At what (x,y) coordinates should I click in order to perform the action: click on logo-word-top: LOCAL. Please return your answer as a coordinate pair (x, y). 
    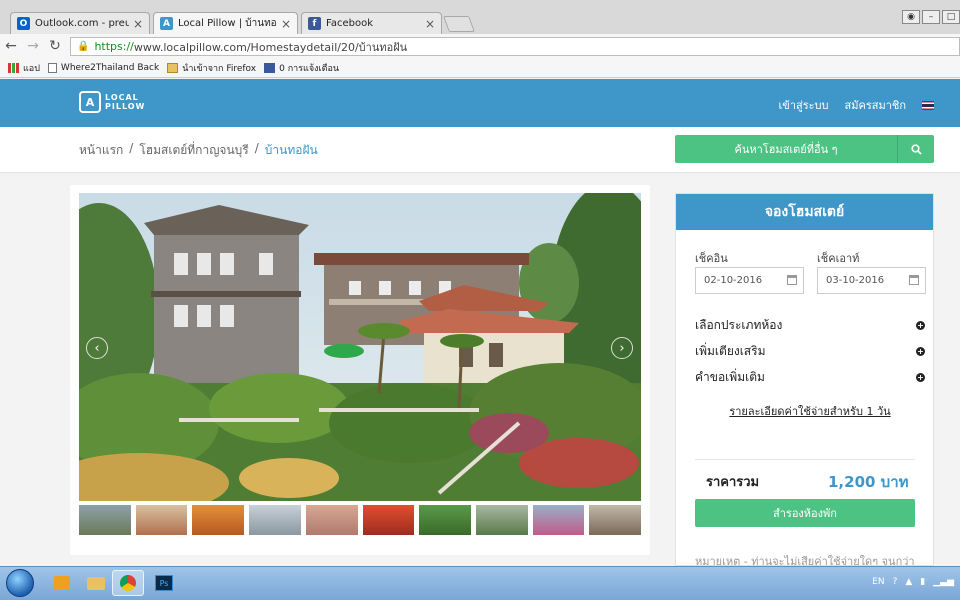
    Looking at the image, I should click on (122, 97).